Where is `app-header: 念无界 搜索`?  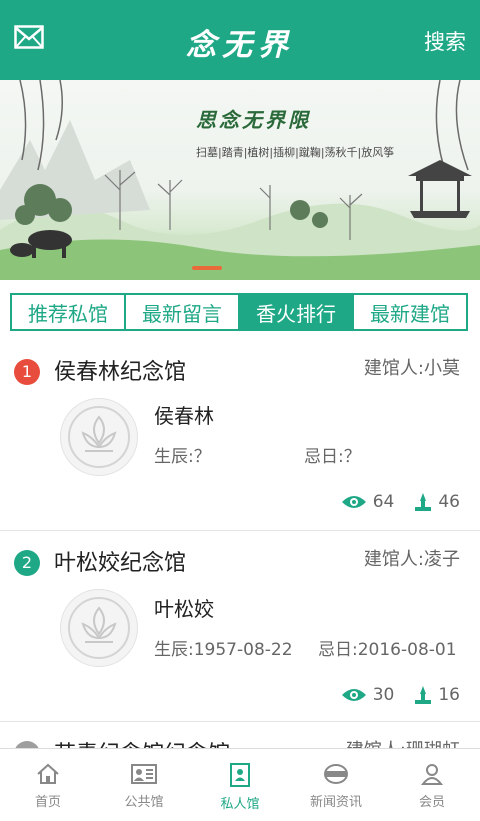
app-header: 念无界 搜索 is located at coordinates (240, 40).